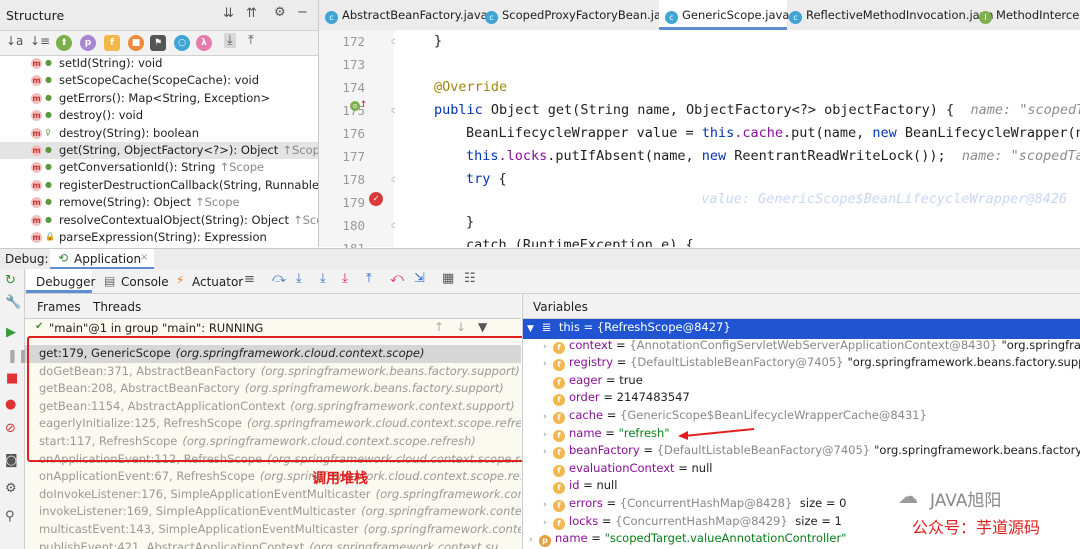  Describe the element at coordinates (629, 469) in the screenshot. I see `variable-row: f evaluationContext = null` at that location.